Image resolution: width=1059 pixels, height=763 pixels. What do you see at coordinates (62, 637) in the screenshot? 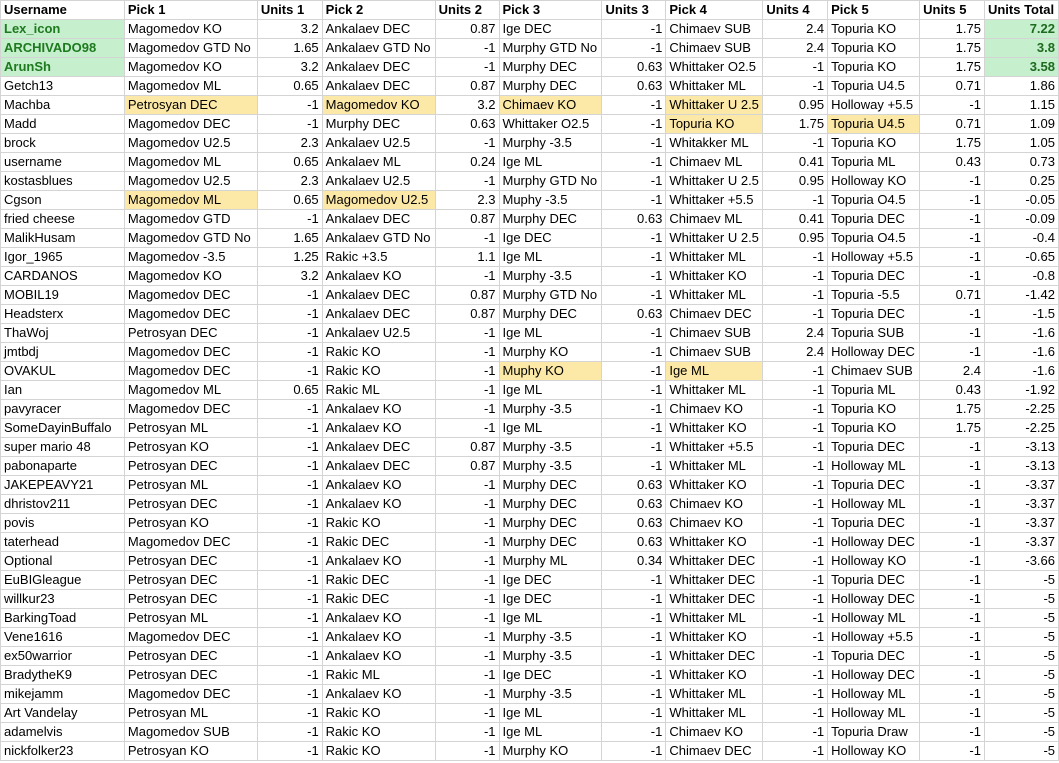
I see `cell-username: Vene1616` at bounding box center [62, 637].